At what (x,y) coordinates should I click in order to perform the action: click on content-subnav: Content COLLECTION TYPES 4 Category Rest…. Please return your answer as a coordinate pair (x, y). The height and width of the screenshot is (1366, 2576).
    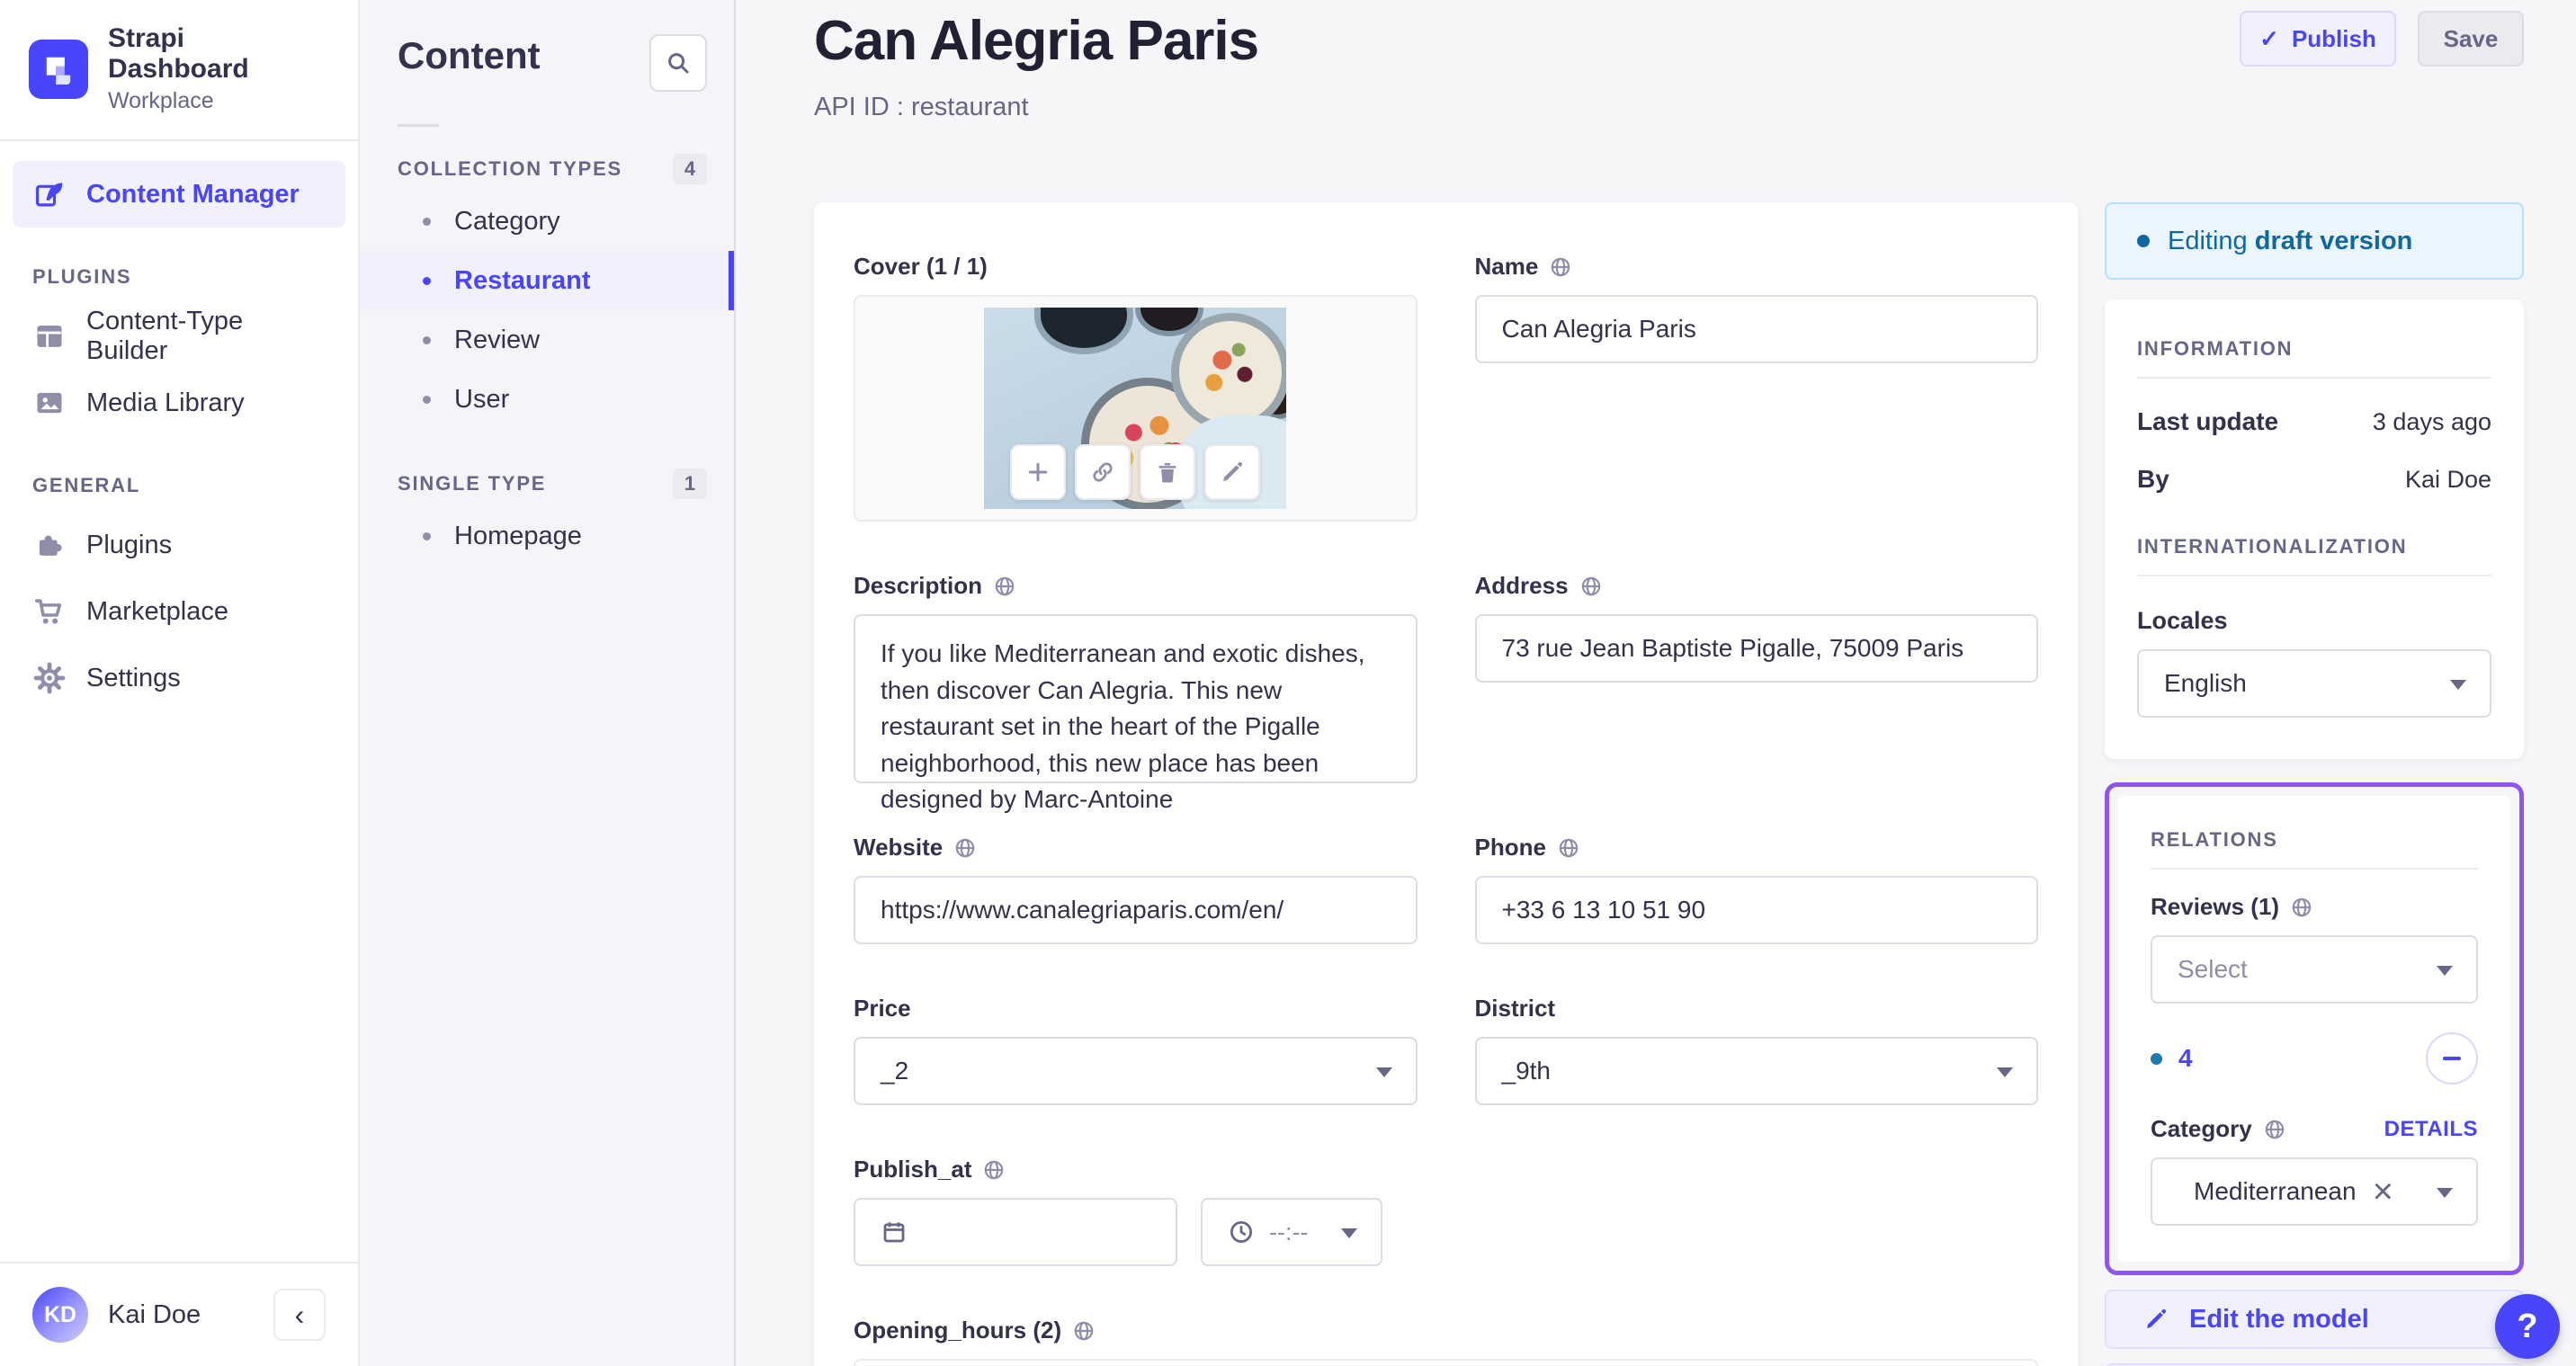
    Looking at the image, I should click on (548, 683).